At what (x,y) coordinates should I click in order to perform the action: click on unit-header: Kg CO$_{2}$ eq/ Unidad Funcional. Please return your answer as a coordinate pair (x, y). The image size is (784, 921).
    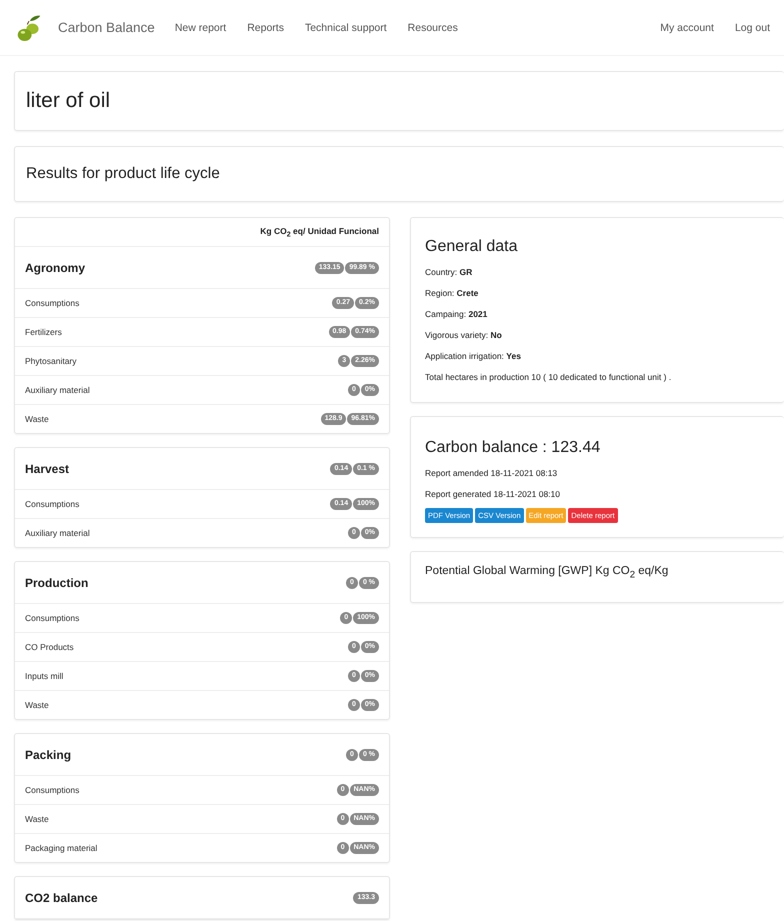
    Looking at the image, I should click on (319, 232).